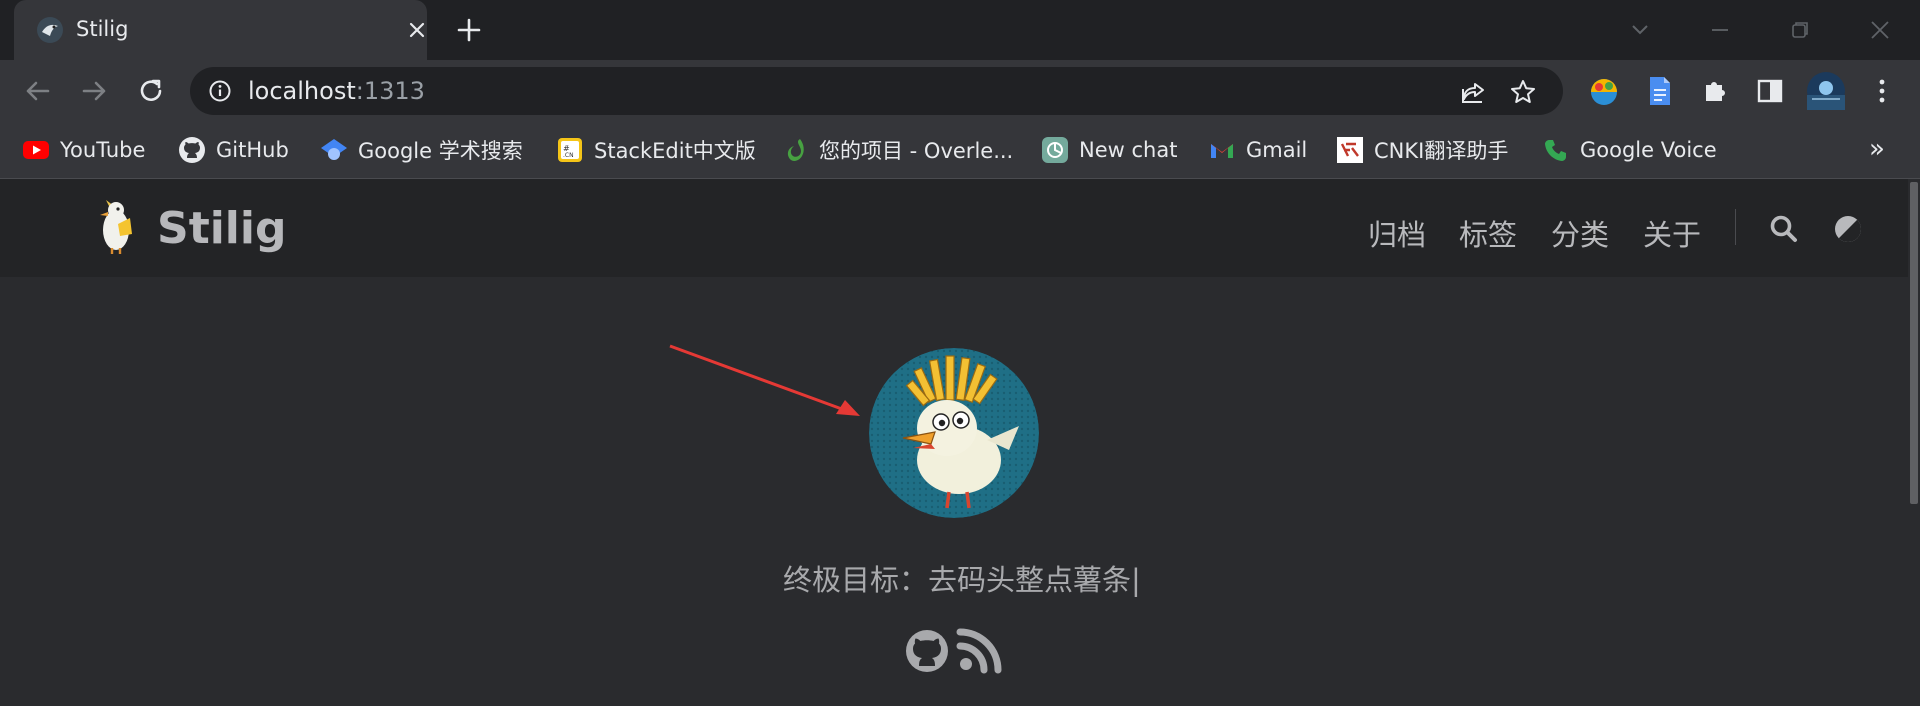 The width and height of the screenshot is (1920, 706). I want to click on stackedit-icon: # .CN, so click(570, 150).